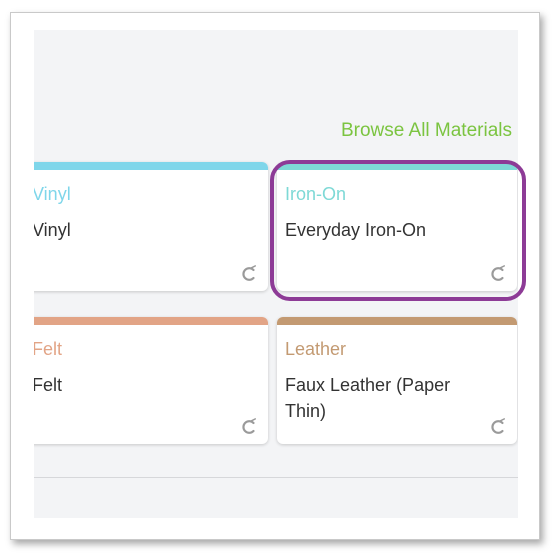 The image size is (554, 554). Describe the element at coordinates (356, 230) in the screenshot. I see `card-material-name: Everyday Iron-On` at that location.